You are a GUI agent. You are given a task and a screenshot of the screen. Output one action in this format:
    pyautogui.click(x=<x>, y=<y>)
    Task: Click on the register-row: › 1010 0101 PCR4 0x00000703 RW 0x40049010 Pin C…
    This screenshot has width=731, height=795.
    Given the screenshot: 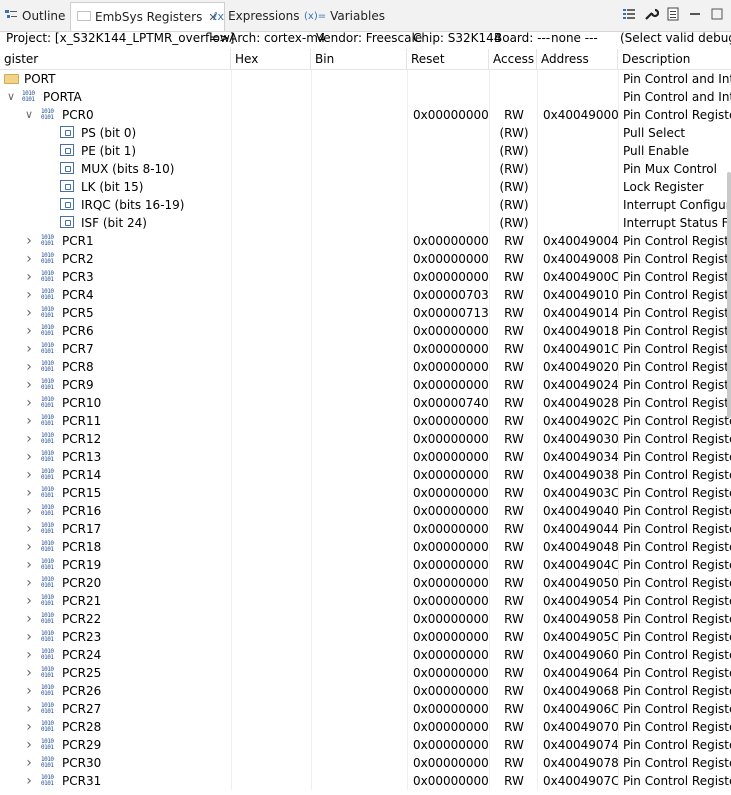 What is the action you would take?
    pyautogui.click(x=365, y=295)
    